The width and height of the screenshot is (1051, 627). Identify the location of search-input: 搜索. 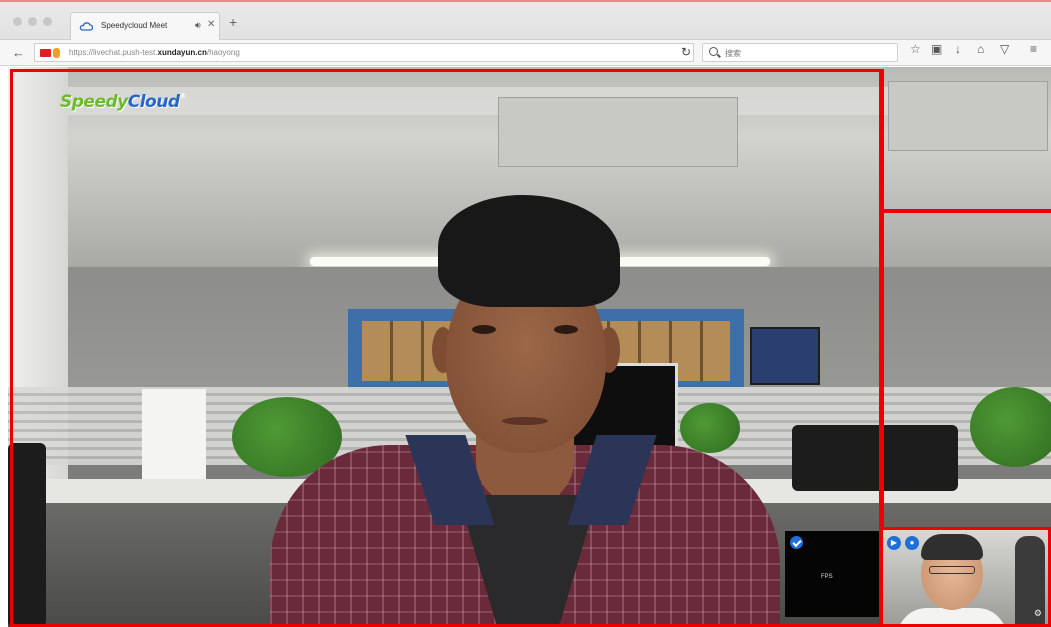
(800, 52).